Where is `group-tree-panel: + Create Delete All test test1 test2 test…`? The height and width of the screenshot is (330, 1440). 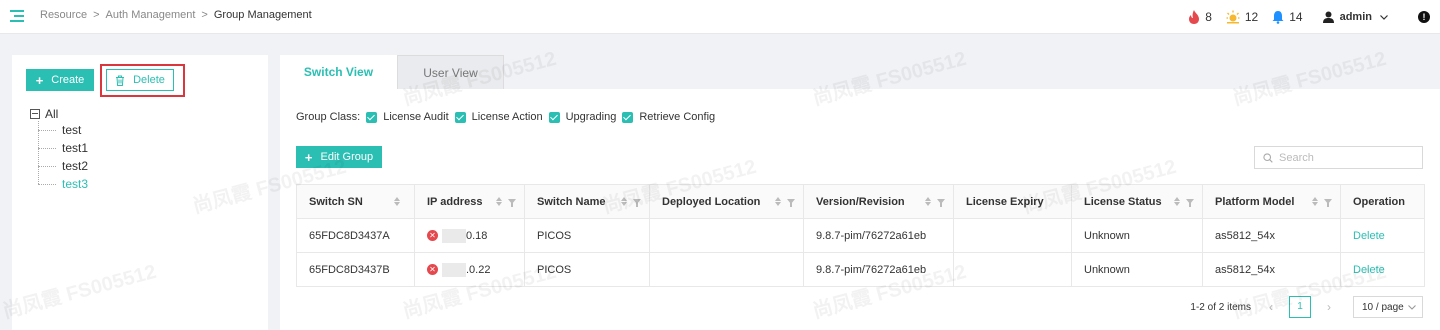
group-tree-panel: + Create Delete All test test1 test2 test… is located at coordinates (140, 192).